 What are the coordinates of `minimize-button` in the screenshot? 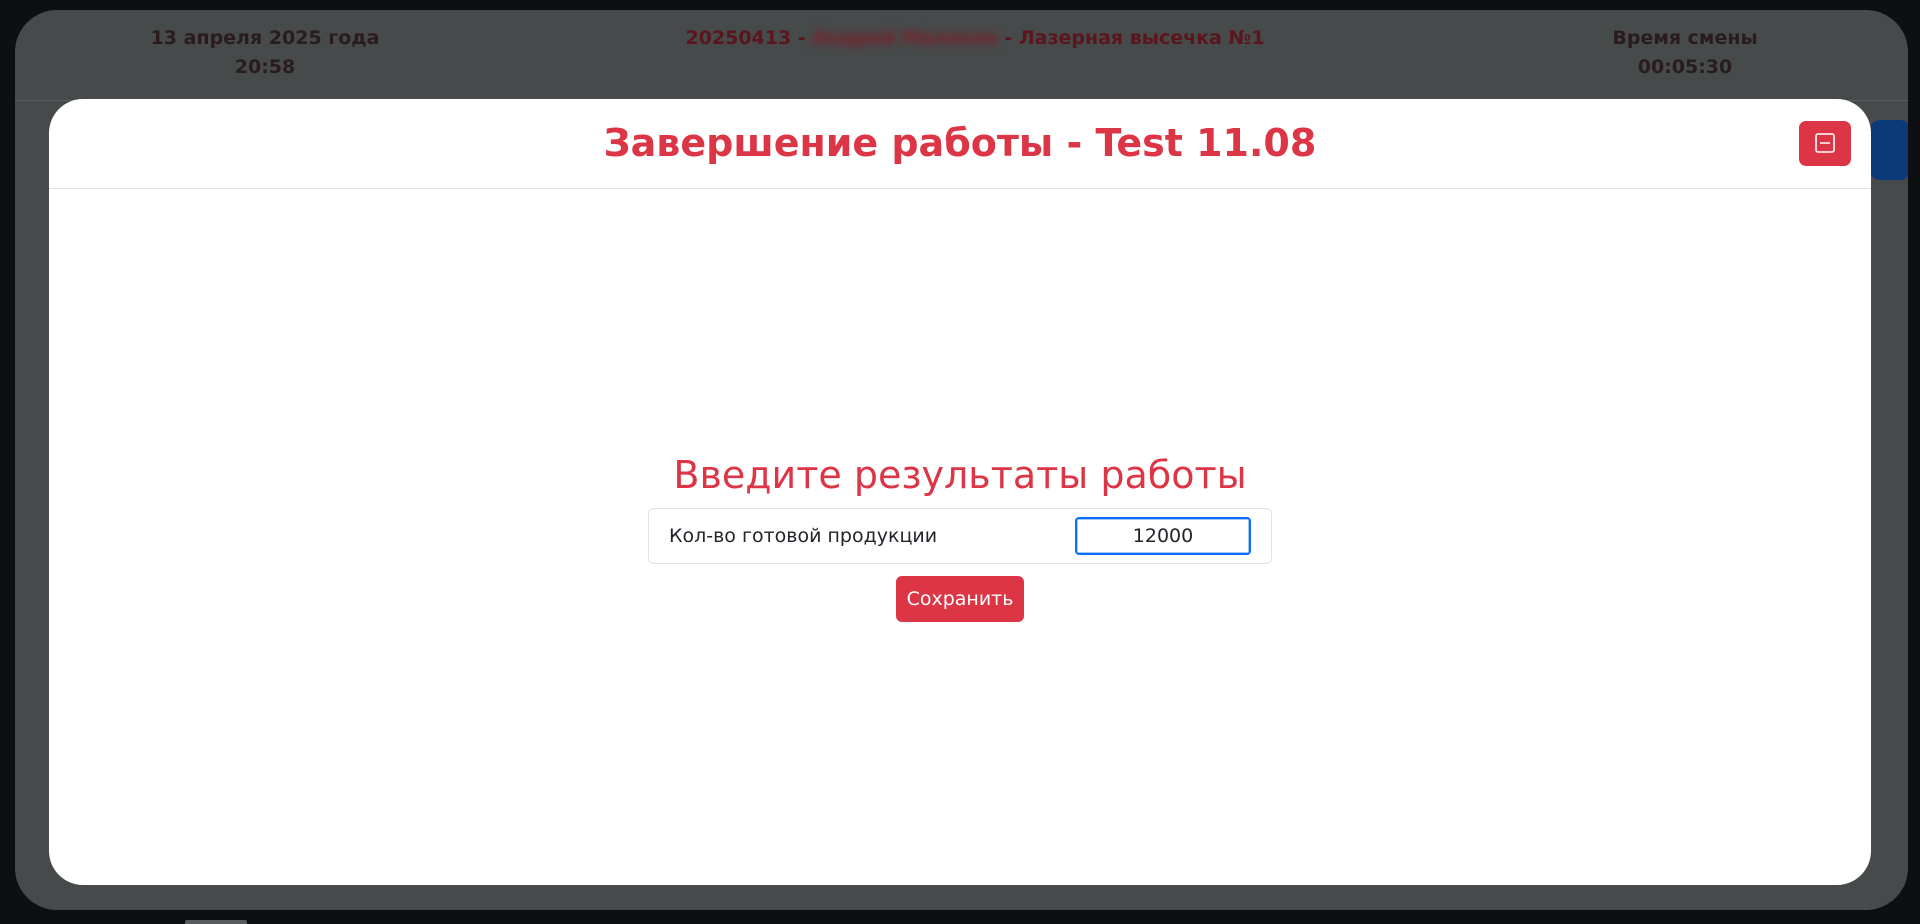 It's located at (1825, 143).